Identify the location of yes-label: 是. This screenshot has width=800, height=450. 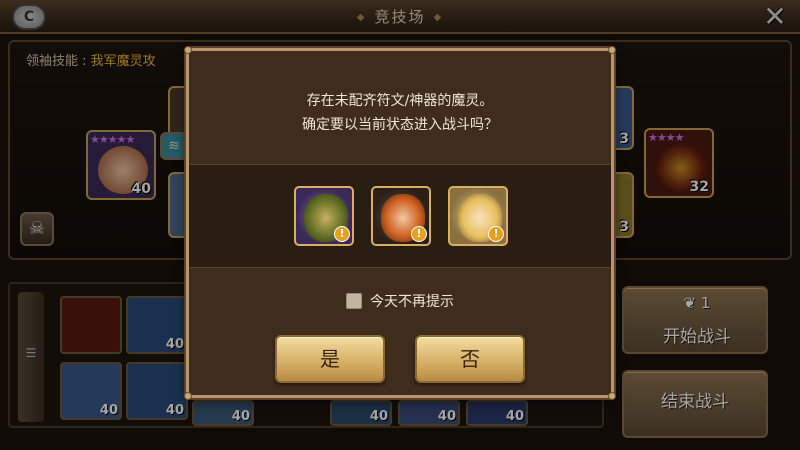
(330, 359).